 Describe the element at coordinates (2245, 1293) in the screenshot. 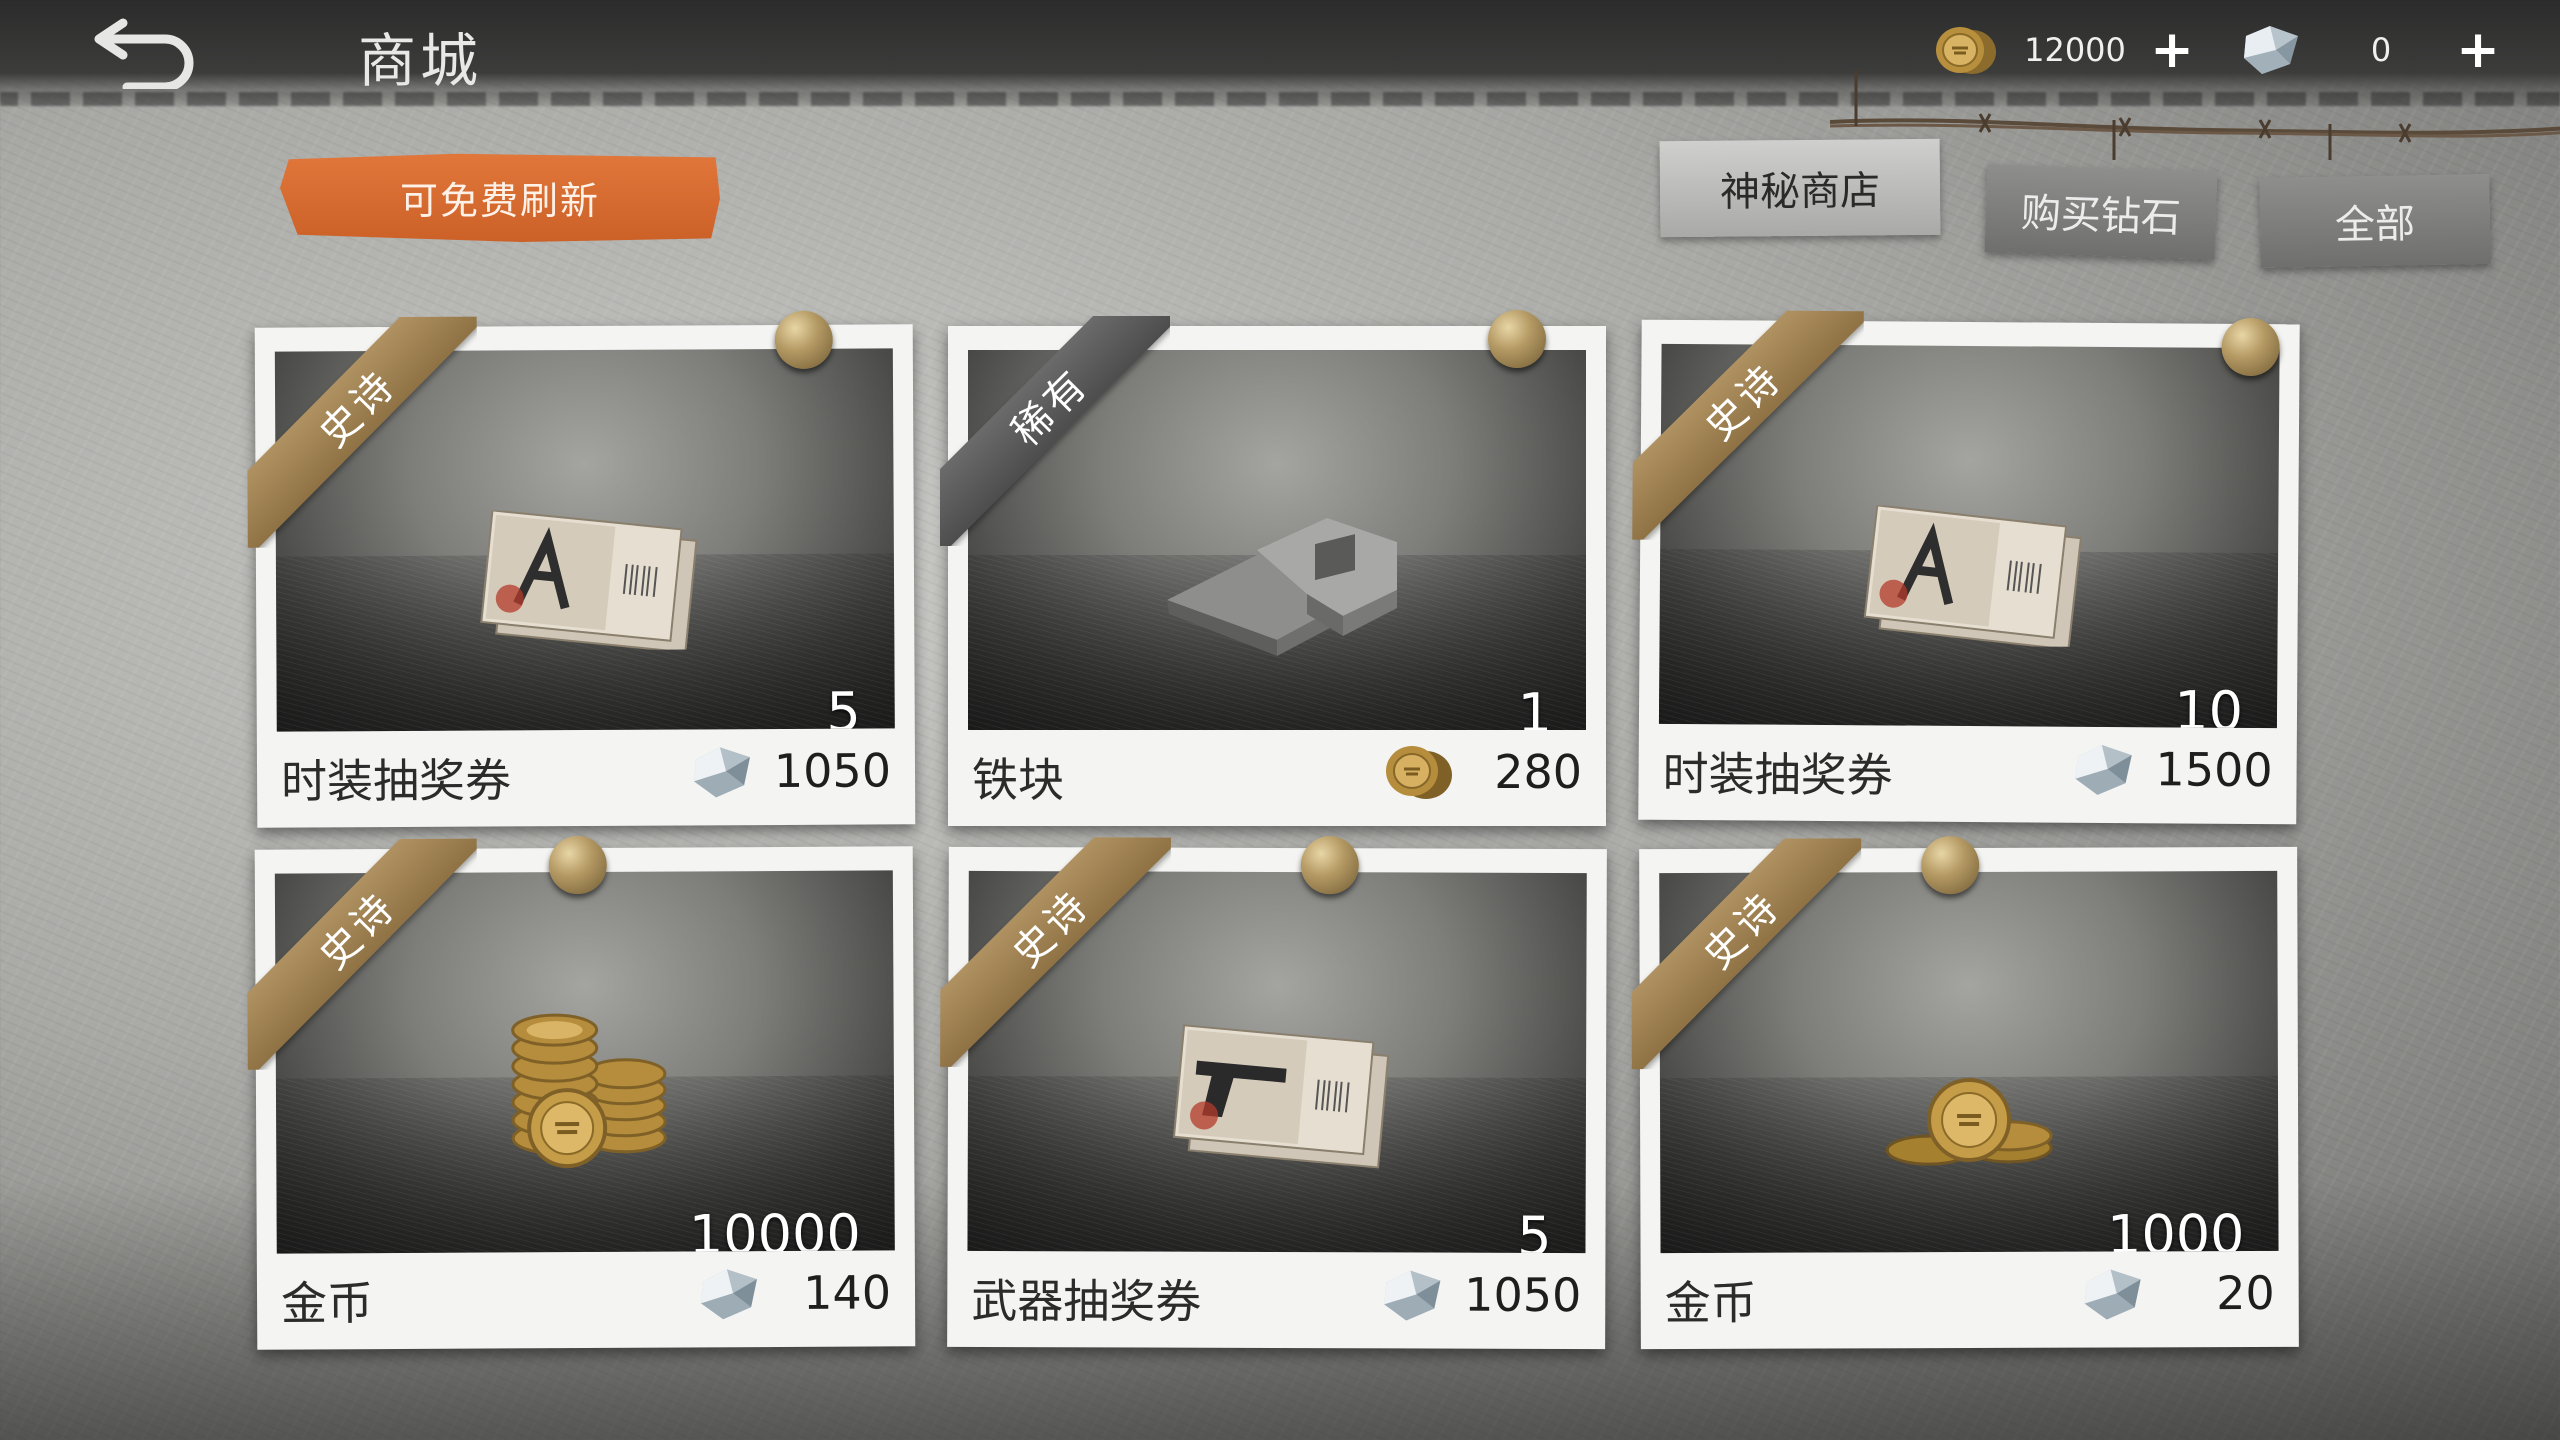

I see `product-price-value: 20` at that location.